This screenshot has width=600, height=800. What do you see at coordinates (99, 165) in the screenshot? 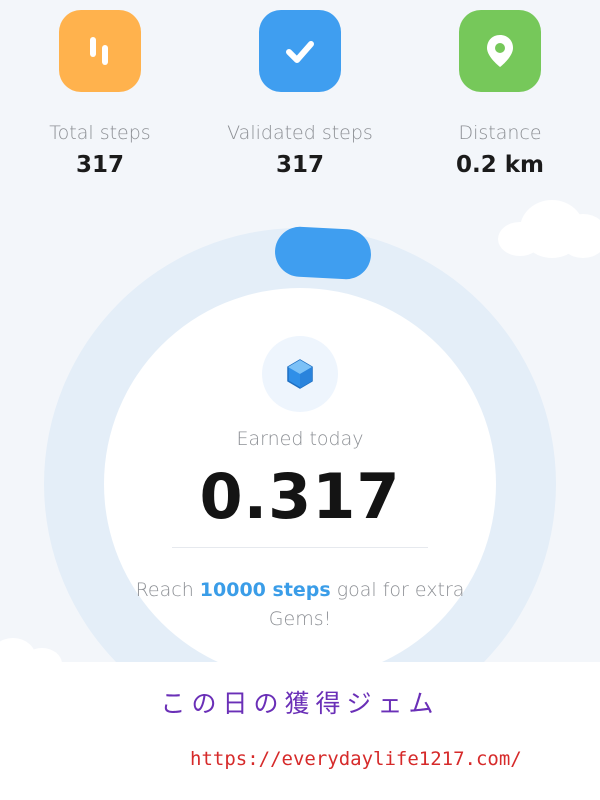
I see `total-steps-value: 317` at bounding box center [99, 165].